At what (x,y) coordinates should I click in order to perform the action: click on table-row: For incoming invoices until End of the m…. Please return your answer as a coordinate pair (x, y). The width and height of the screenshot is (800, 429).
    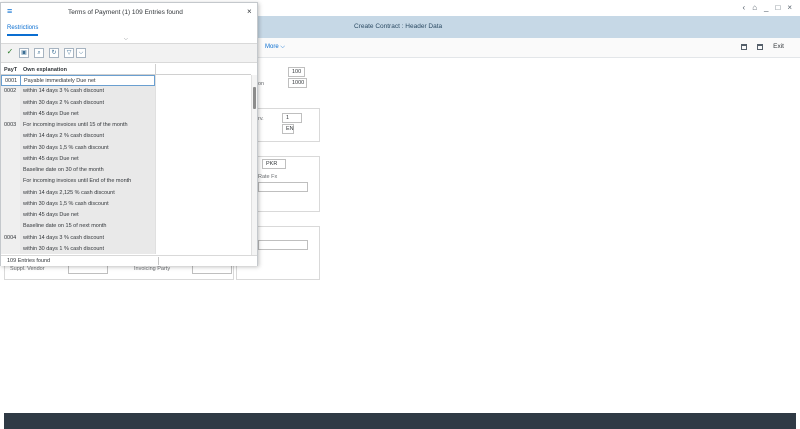
    Looking at the image, I should click on (126, 182).